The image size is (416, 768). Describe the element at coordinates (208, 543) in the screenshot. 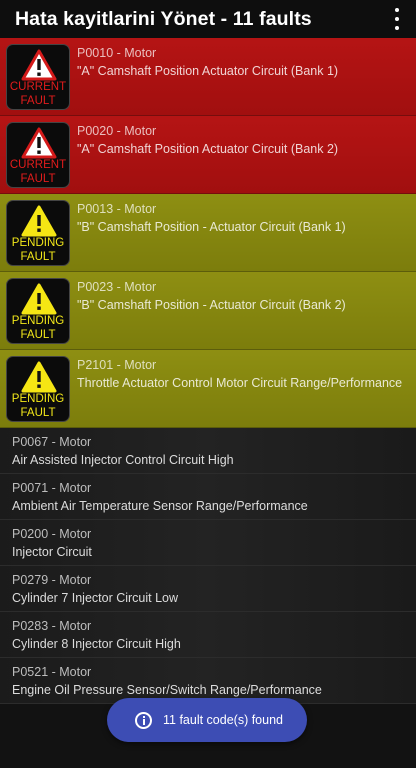

I see `list-item: P0200 - Motor Injector Circuit` at that location.